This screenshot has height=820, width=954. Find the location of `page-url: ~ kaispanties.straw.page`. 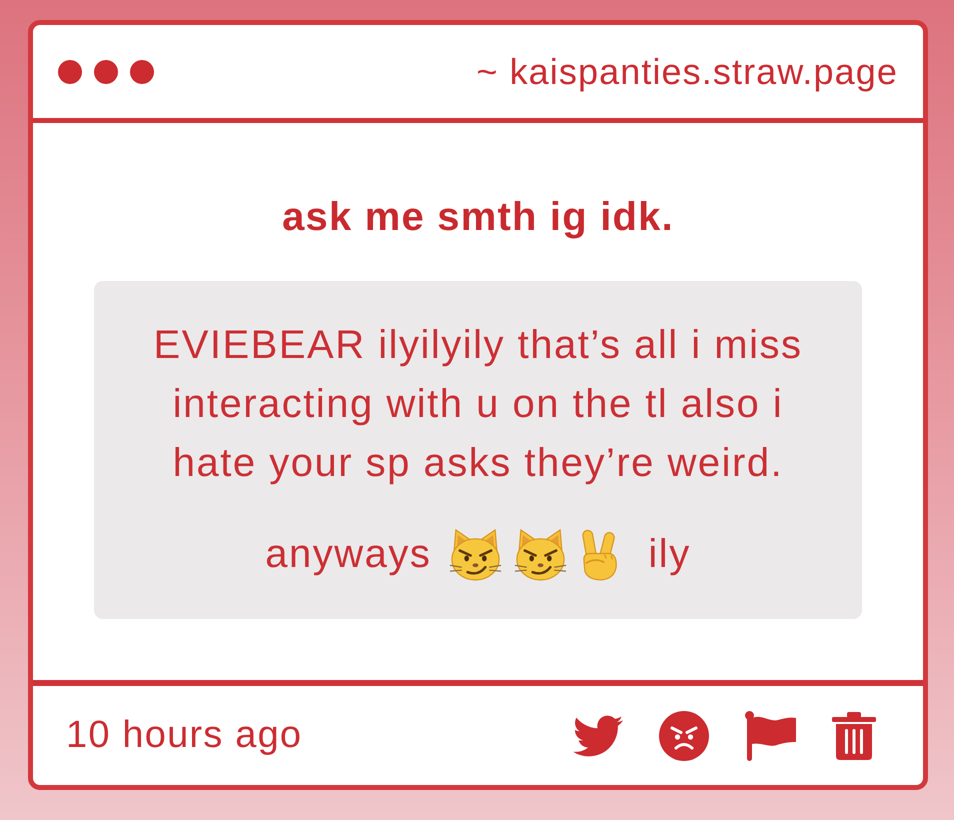

page-url: ~ kaispanties.straw.page is located at coordinates (687, 71).